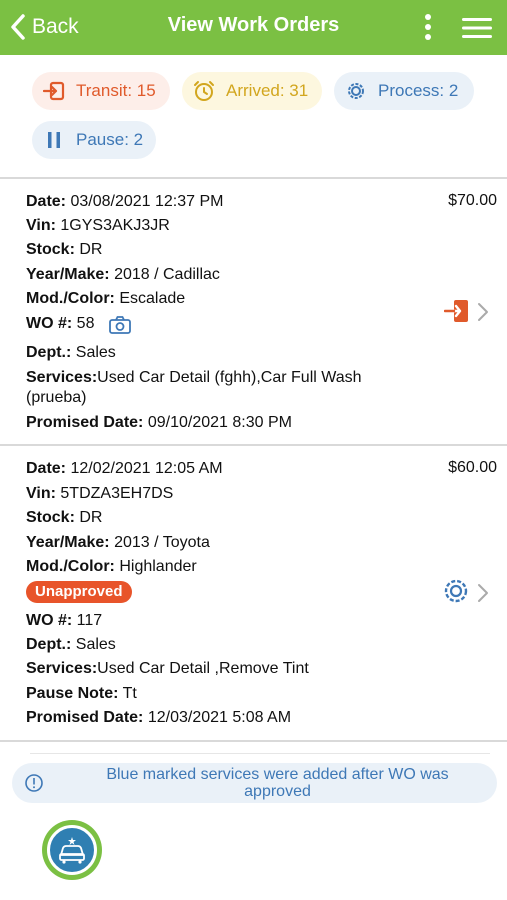 Image resolution: width=507 pixels, height=900 pixels. What do you see at coordinates (100, 493) in the screenshot?
I see `vin-row: Vin: 5TDZA3EH7DS` at bounding box center [100, 493].